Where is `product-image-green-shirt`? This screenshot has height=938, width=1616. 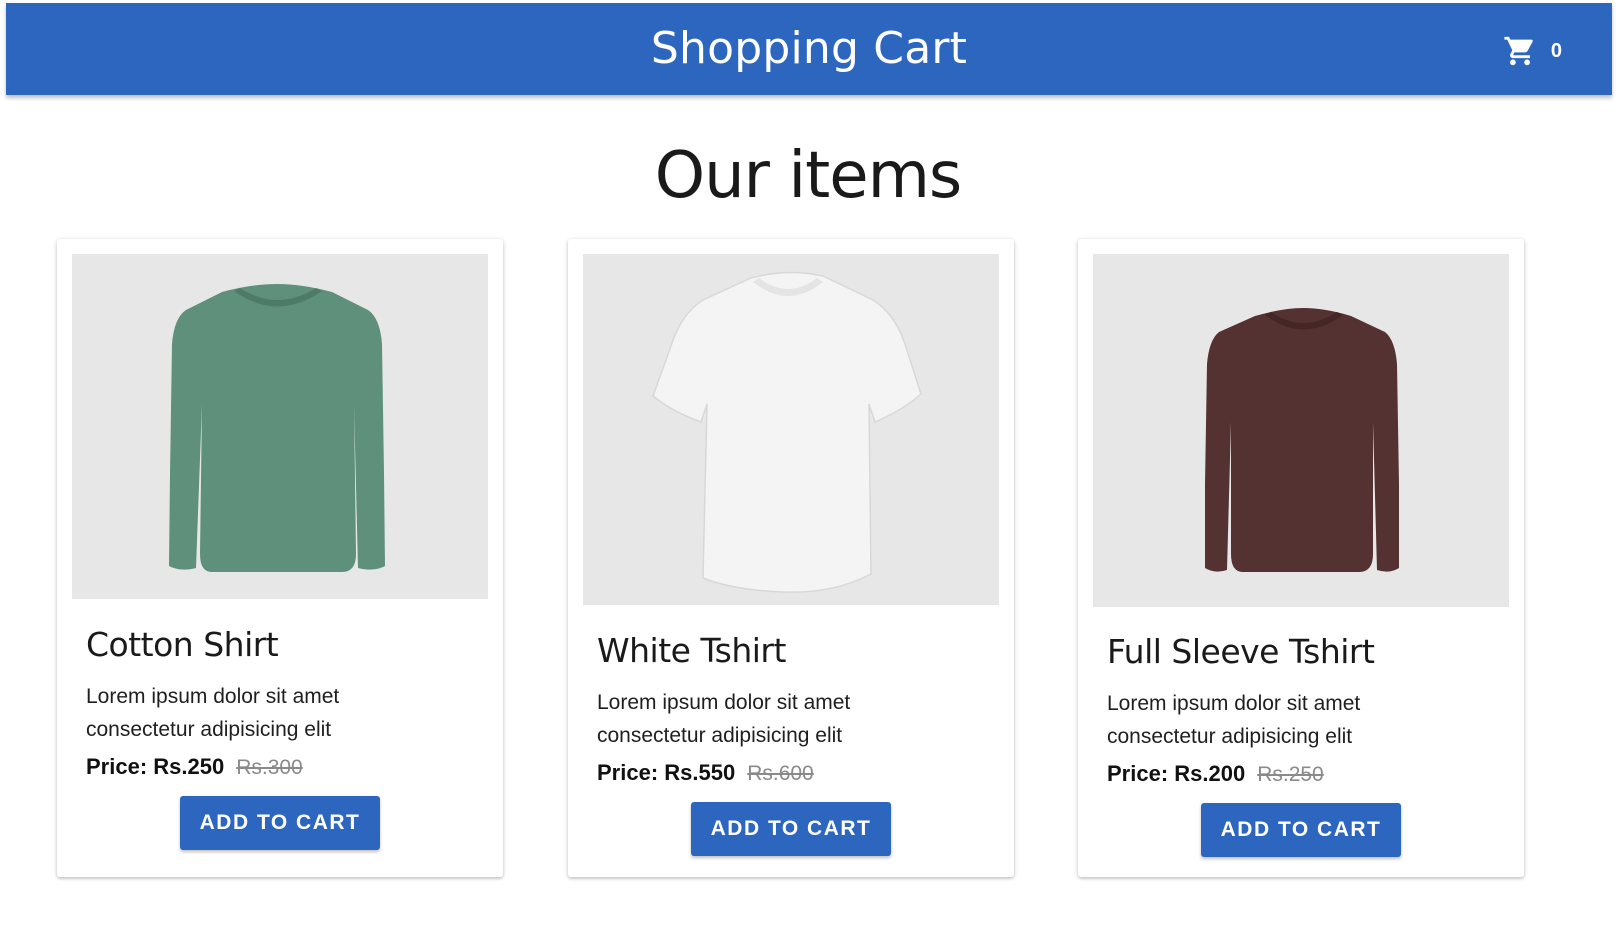 product-image-green-shirt is located at coordinates (280, 426).